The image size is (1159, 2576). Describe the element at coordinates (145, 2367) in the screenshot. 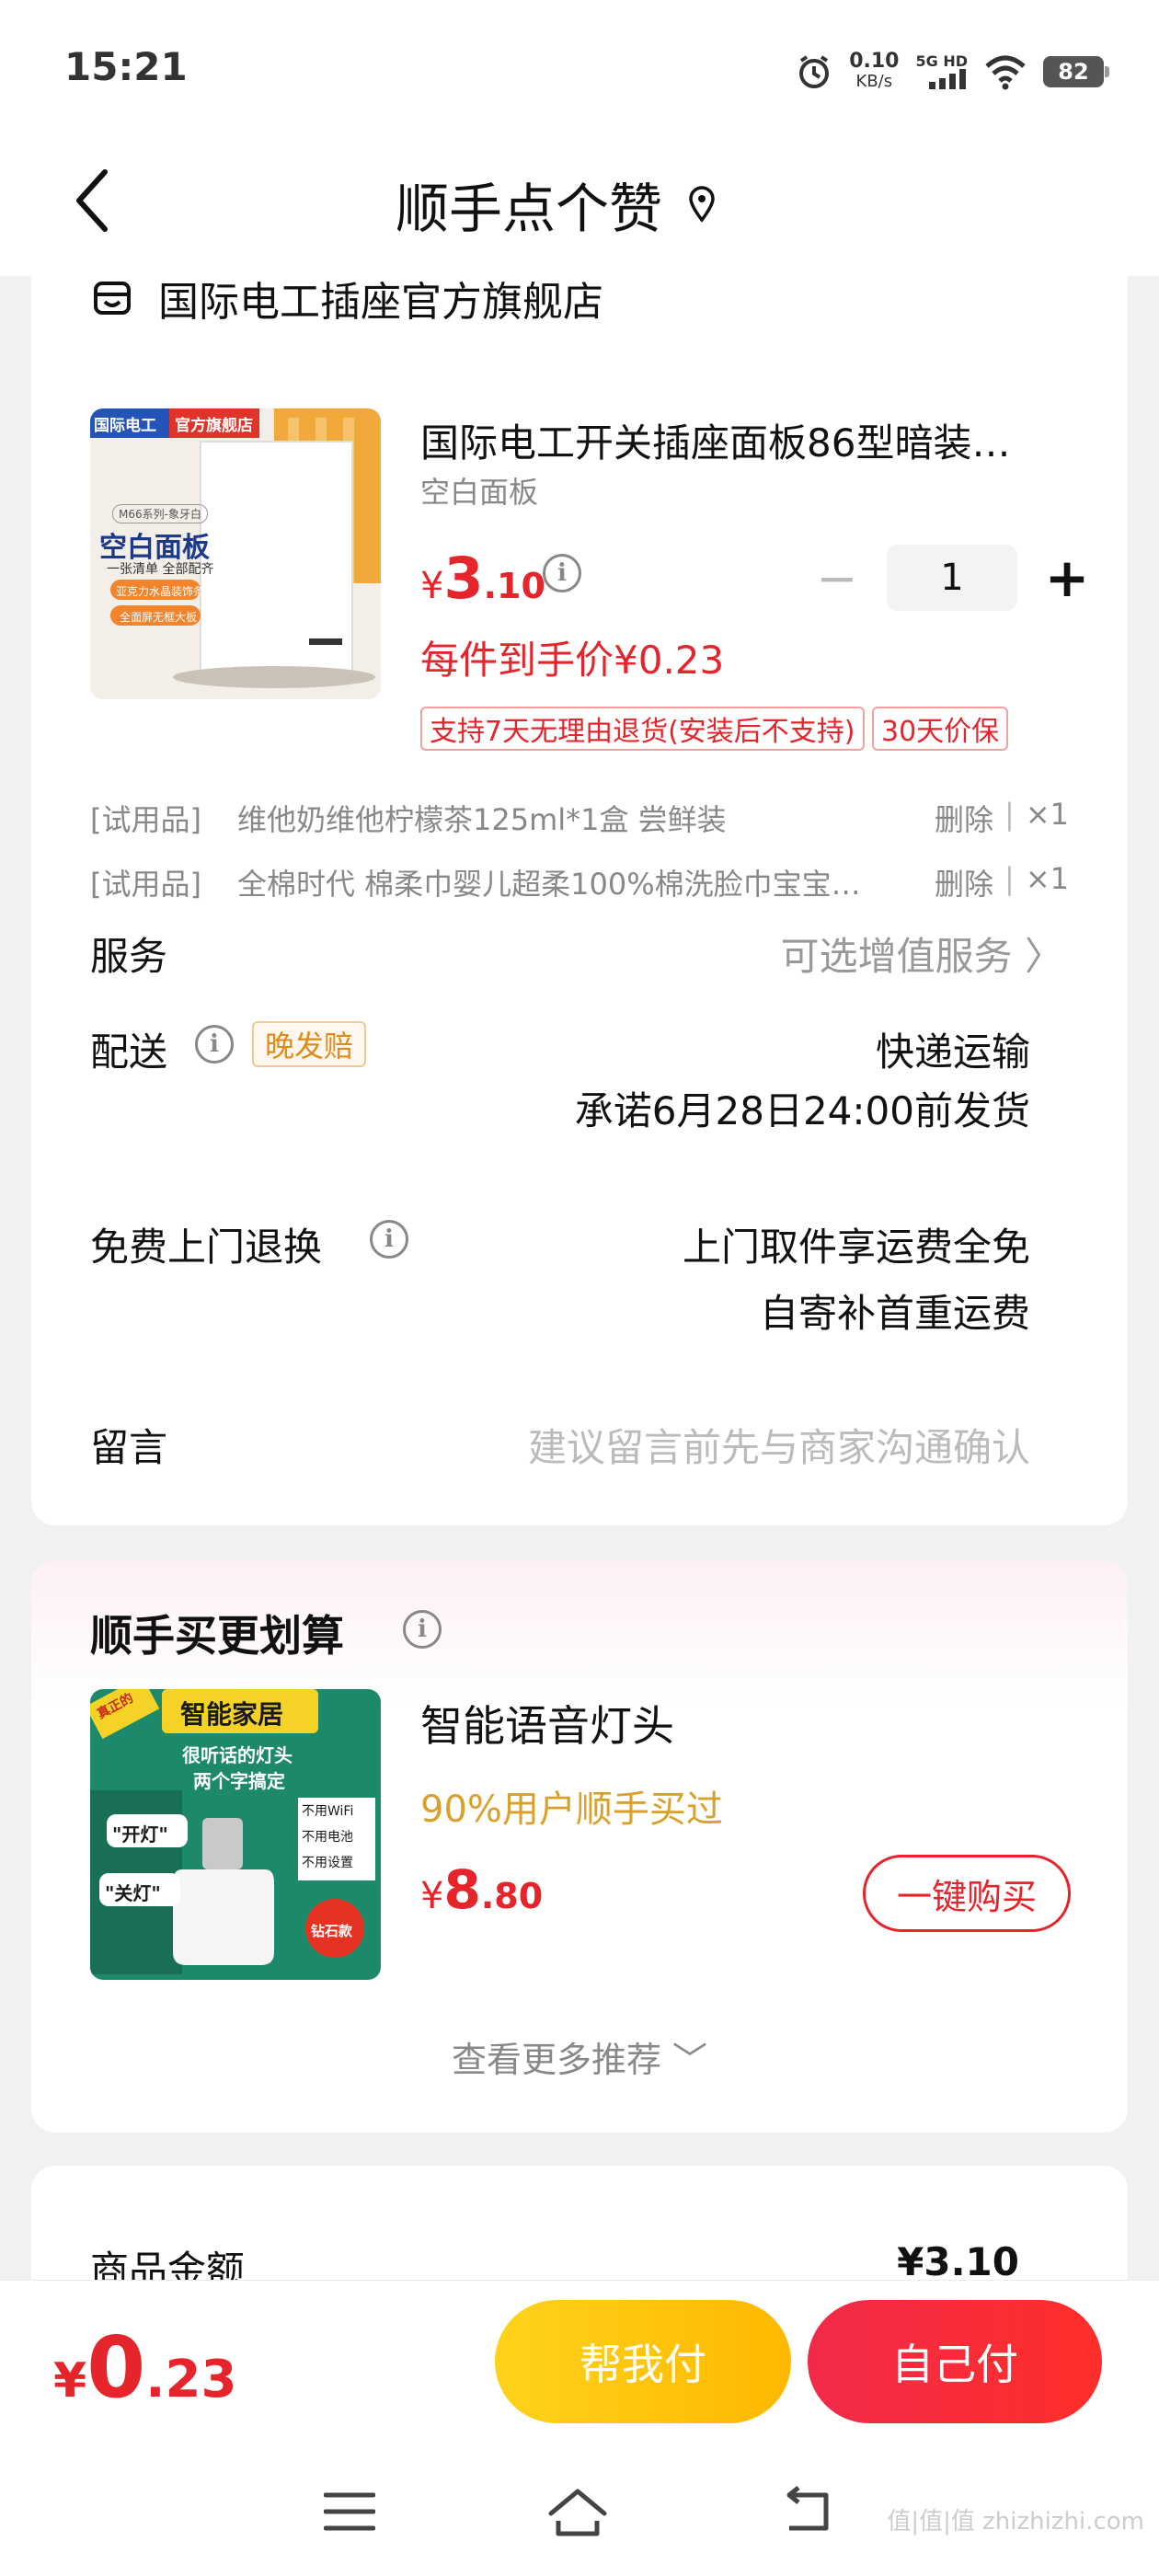

I see `total-price: ¥ 0 .23` at that location.